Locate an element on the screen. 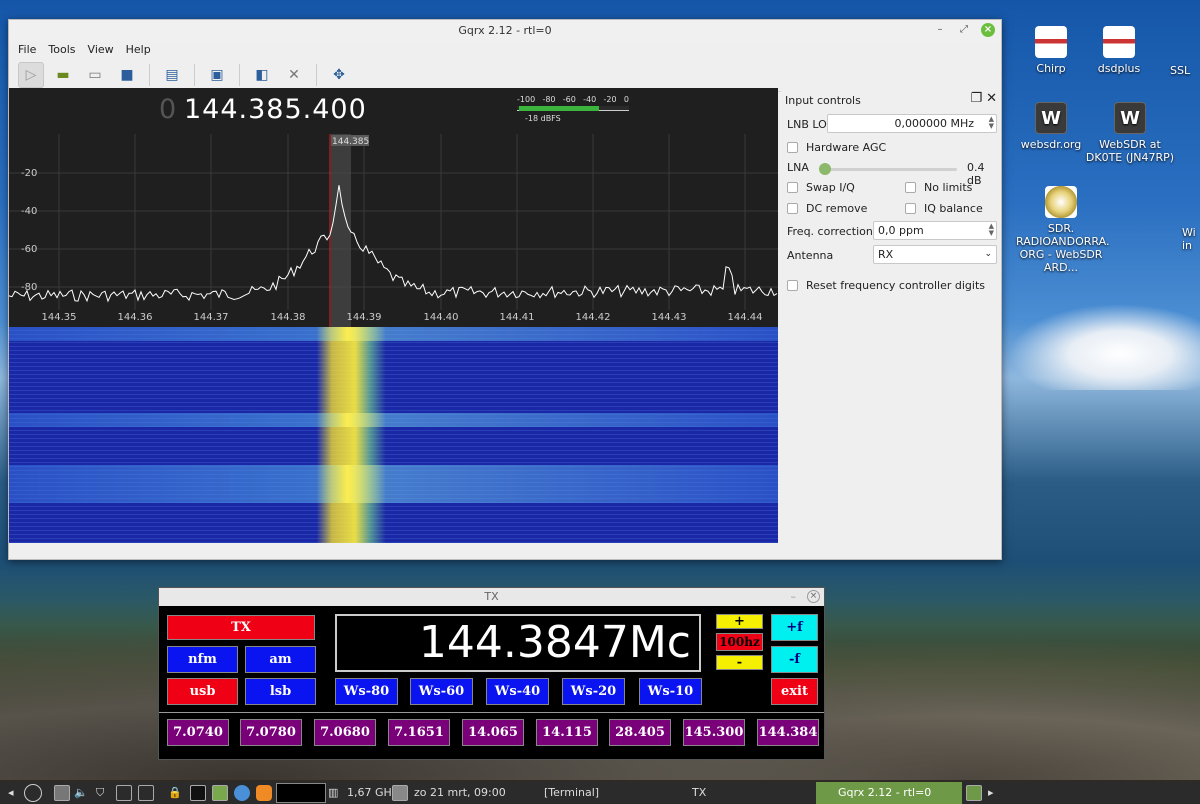  desktop-icon-dsdplus: dsdplus is located at coordinates (1119, 50).